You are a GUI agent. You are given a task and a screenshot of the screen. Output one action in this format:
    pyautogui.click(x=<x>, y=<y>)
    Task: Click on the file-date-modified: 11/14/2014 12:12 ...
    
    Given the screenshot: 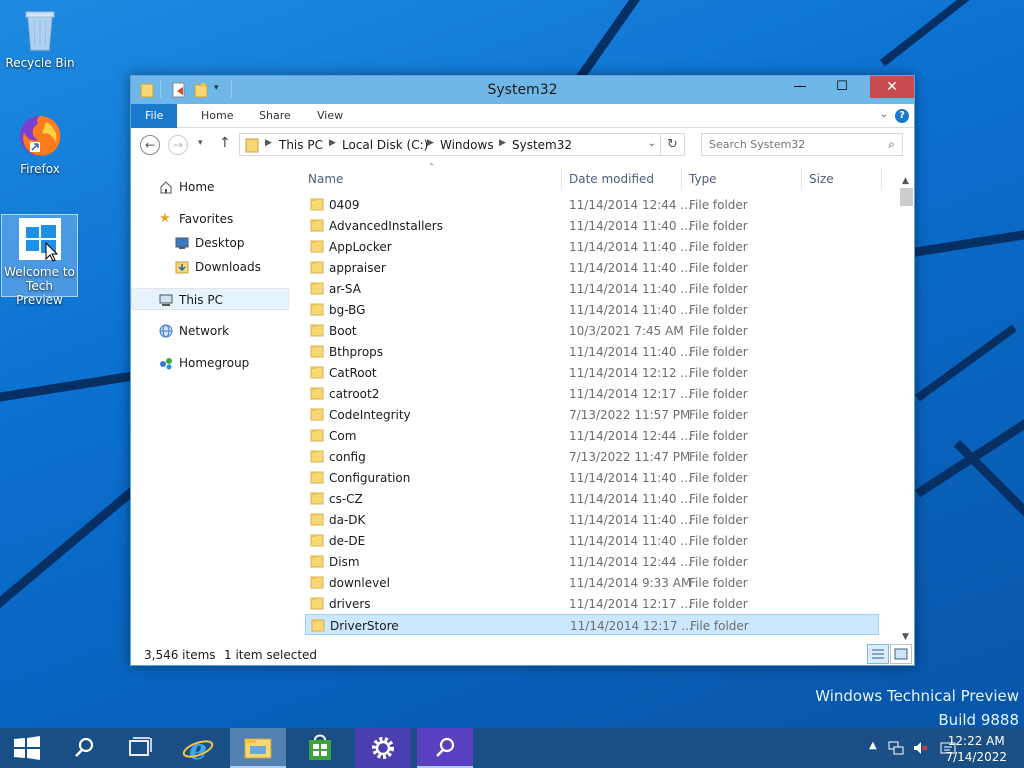 What is the action you would take?
    pyautogui.click(x=630, y=373)
    